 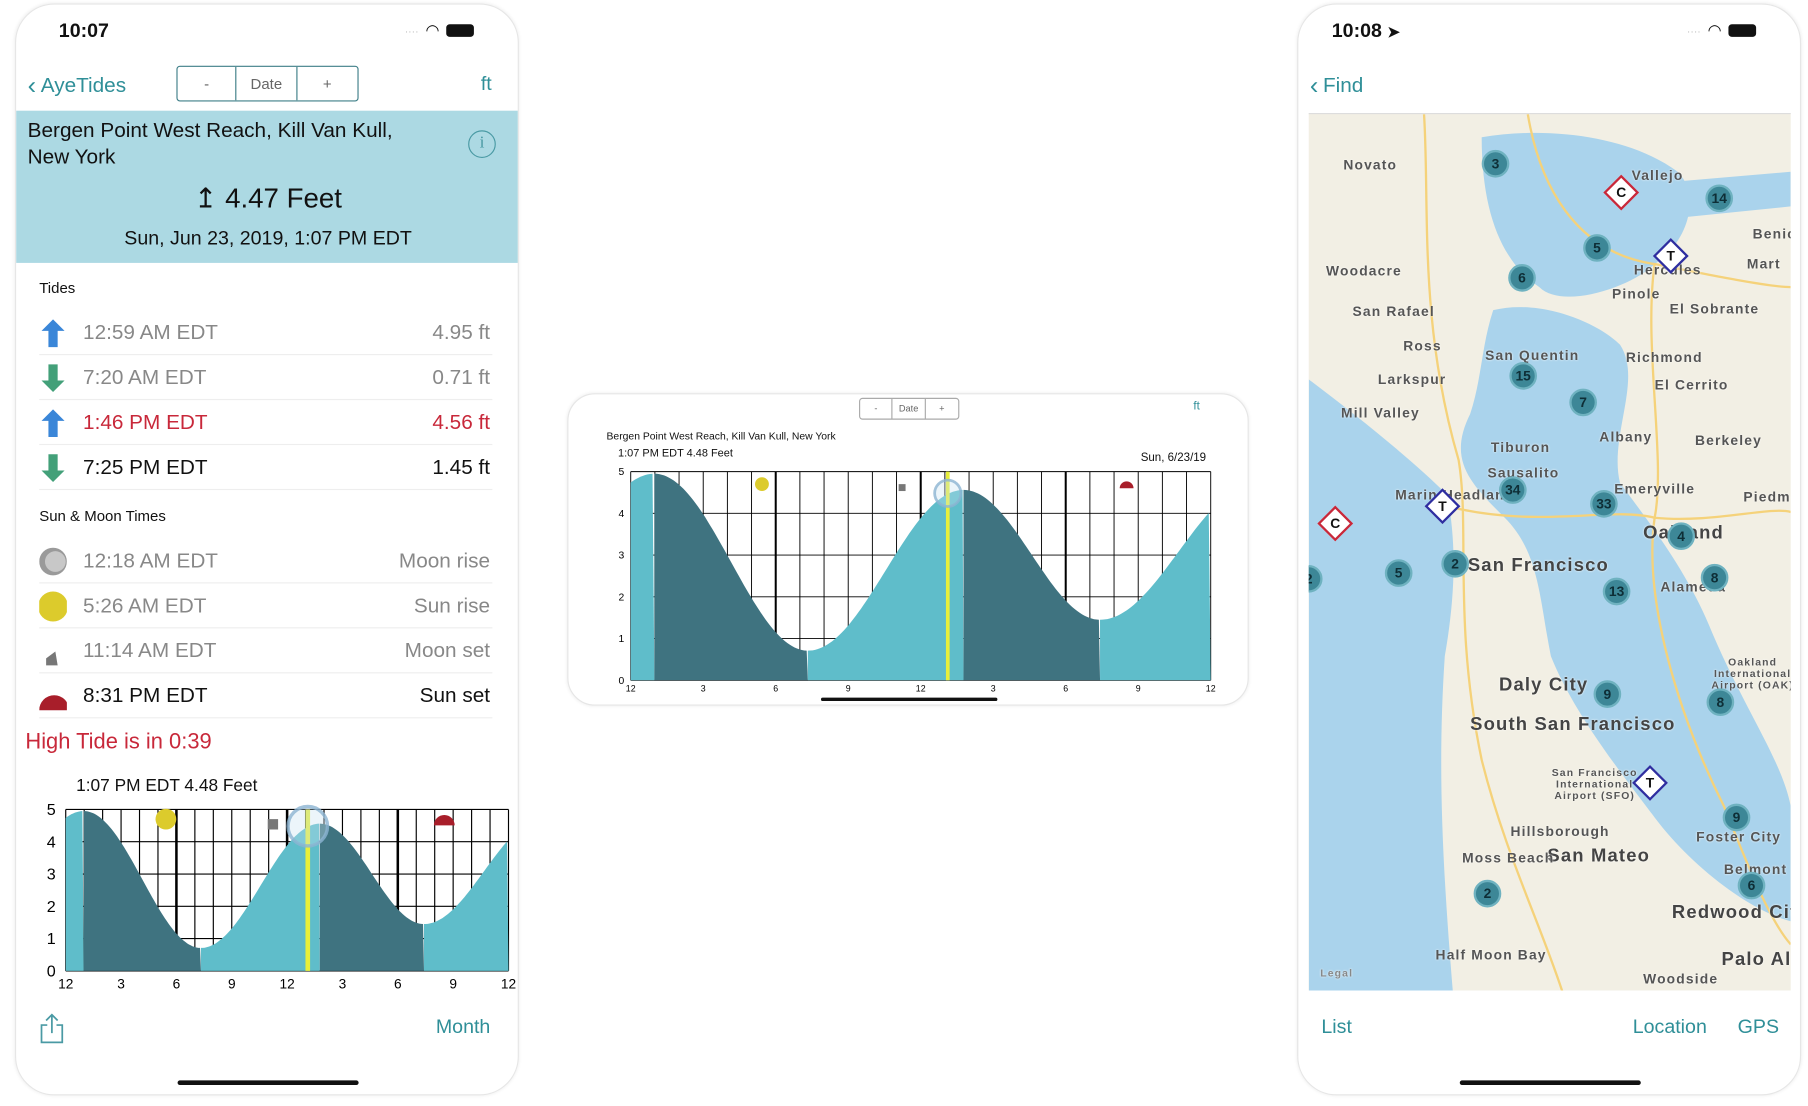 I want to click on map-place-label: Woodside, so click(x=1681, y=979).